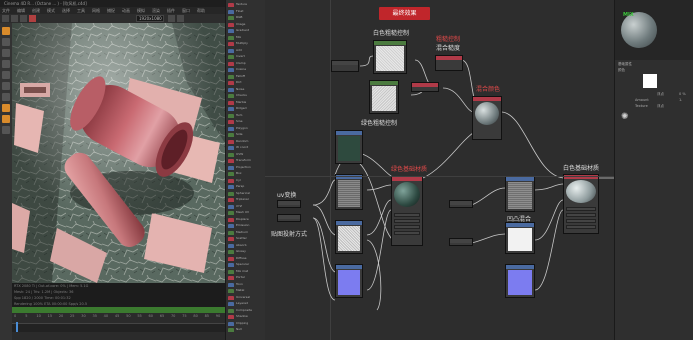 The width and height of the screenshot is (693, 340). What do you see at coordinates (23, 18) in the screenshot?
I see `stop-icon` at bounding box center [23, 18].